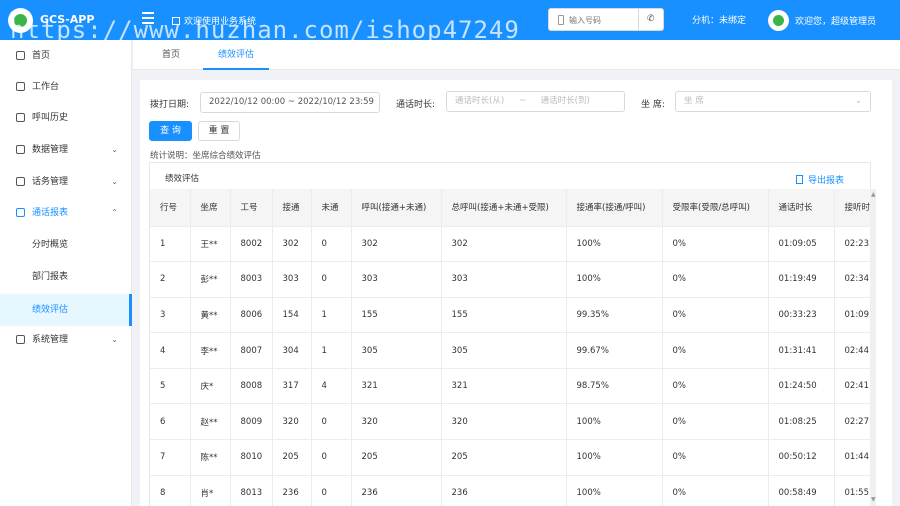 The width and height of the screenshot is (900, 506). What do you see at coordinates (66, 118) in the screenshot?
I see `sidebar-item-call-history: 呼叫历史` at bounding box center [66, 118].